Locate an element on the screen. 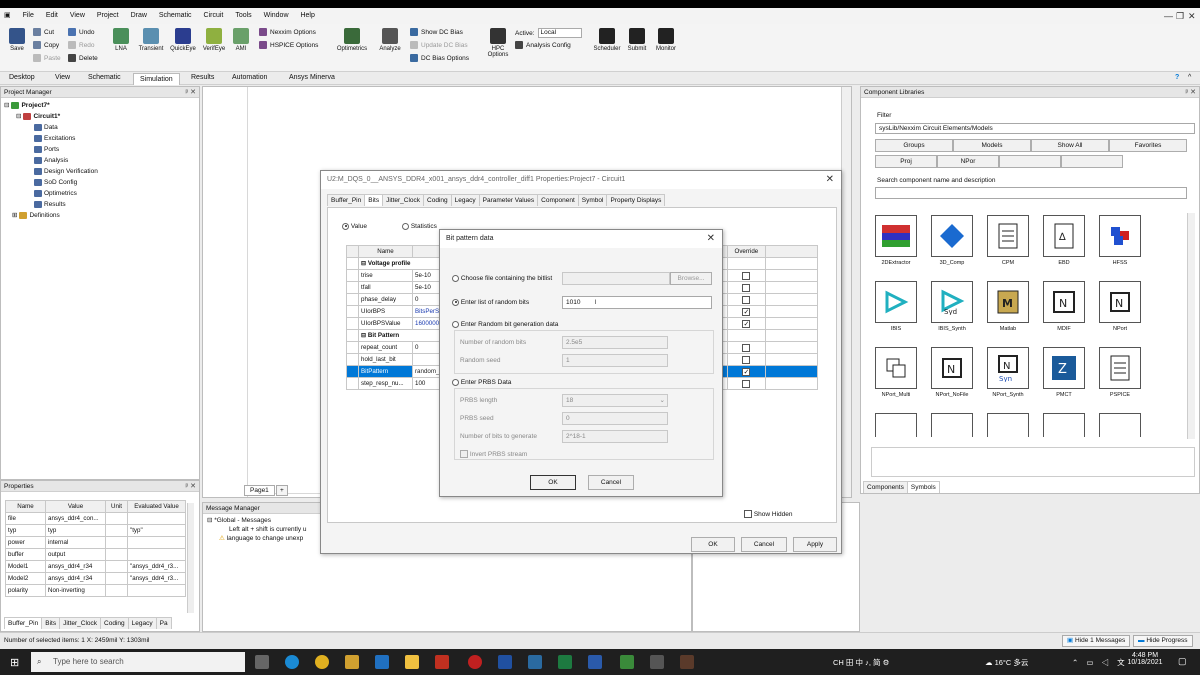 This screenshot has width=1200, height=675. word-icon is located at coordinates (595, 662).